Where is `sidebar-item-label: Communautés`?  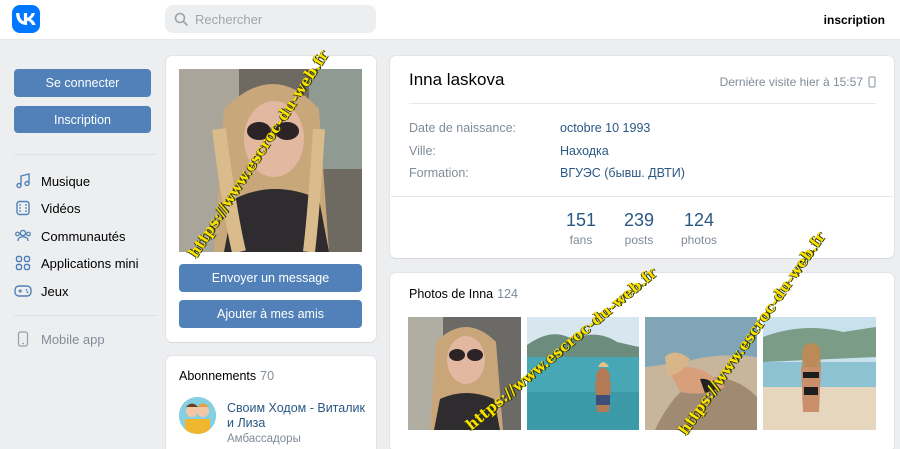
sidebar-item-label: Communautés is located at coordinates (83, 236).